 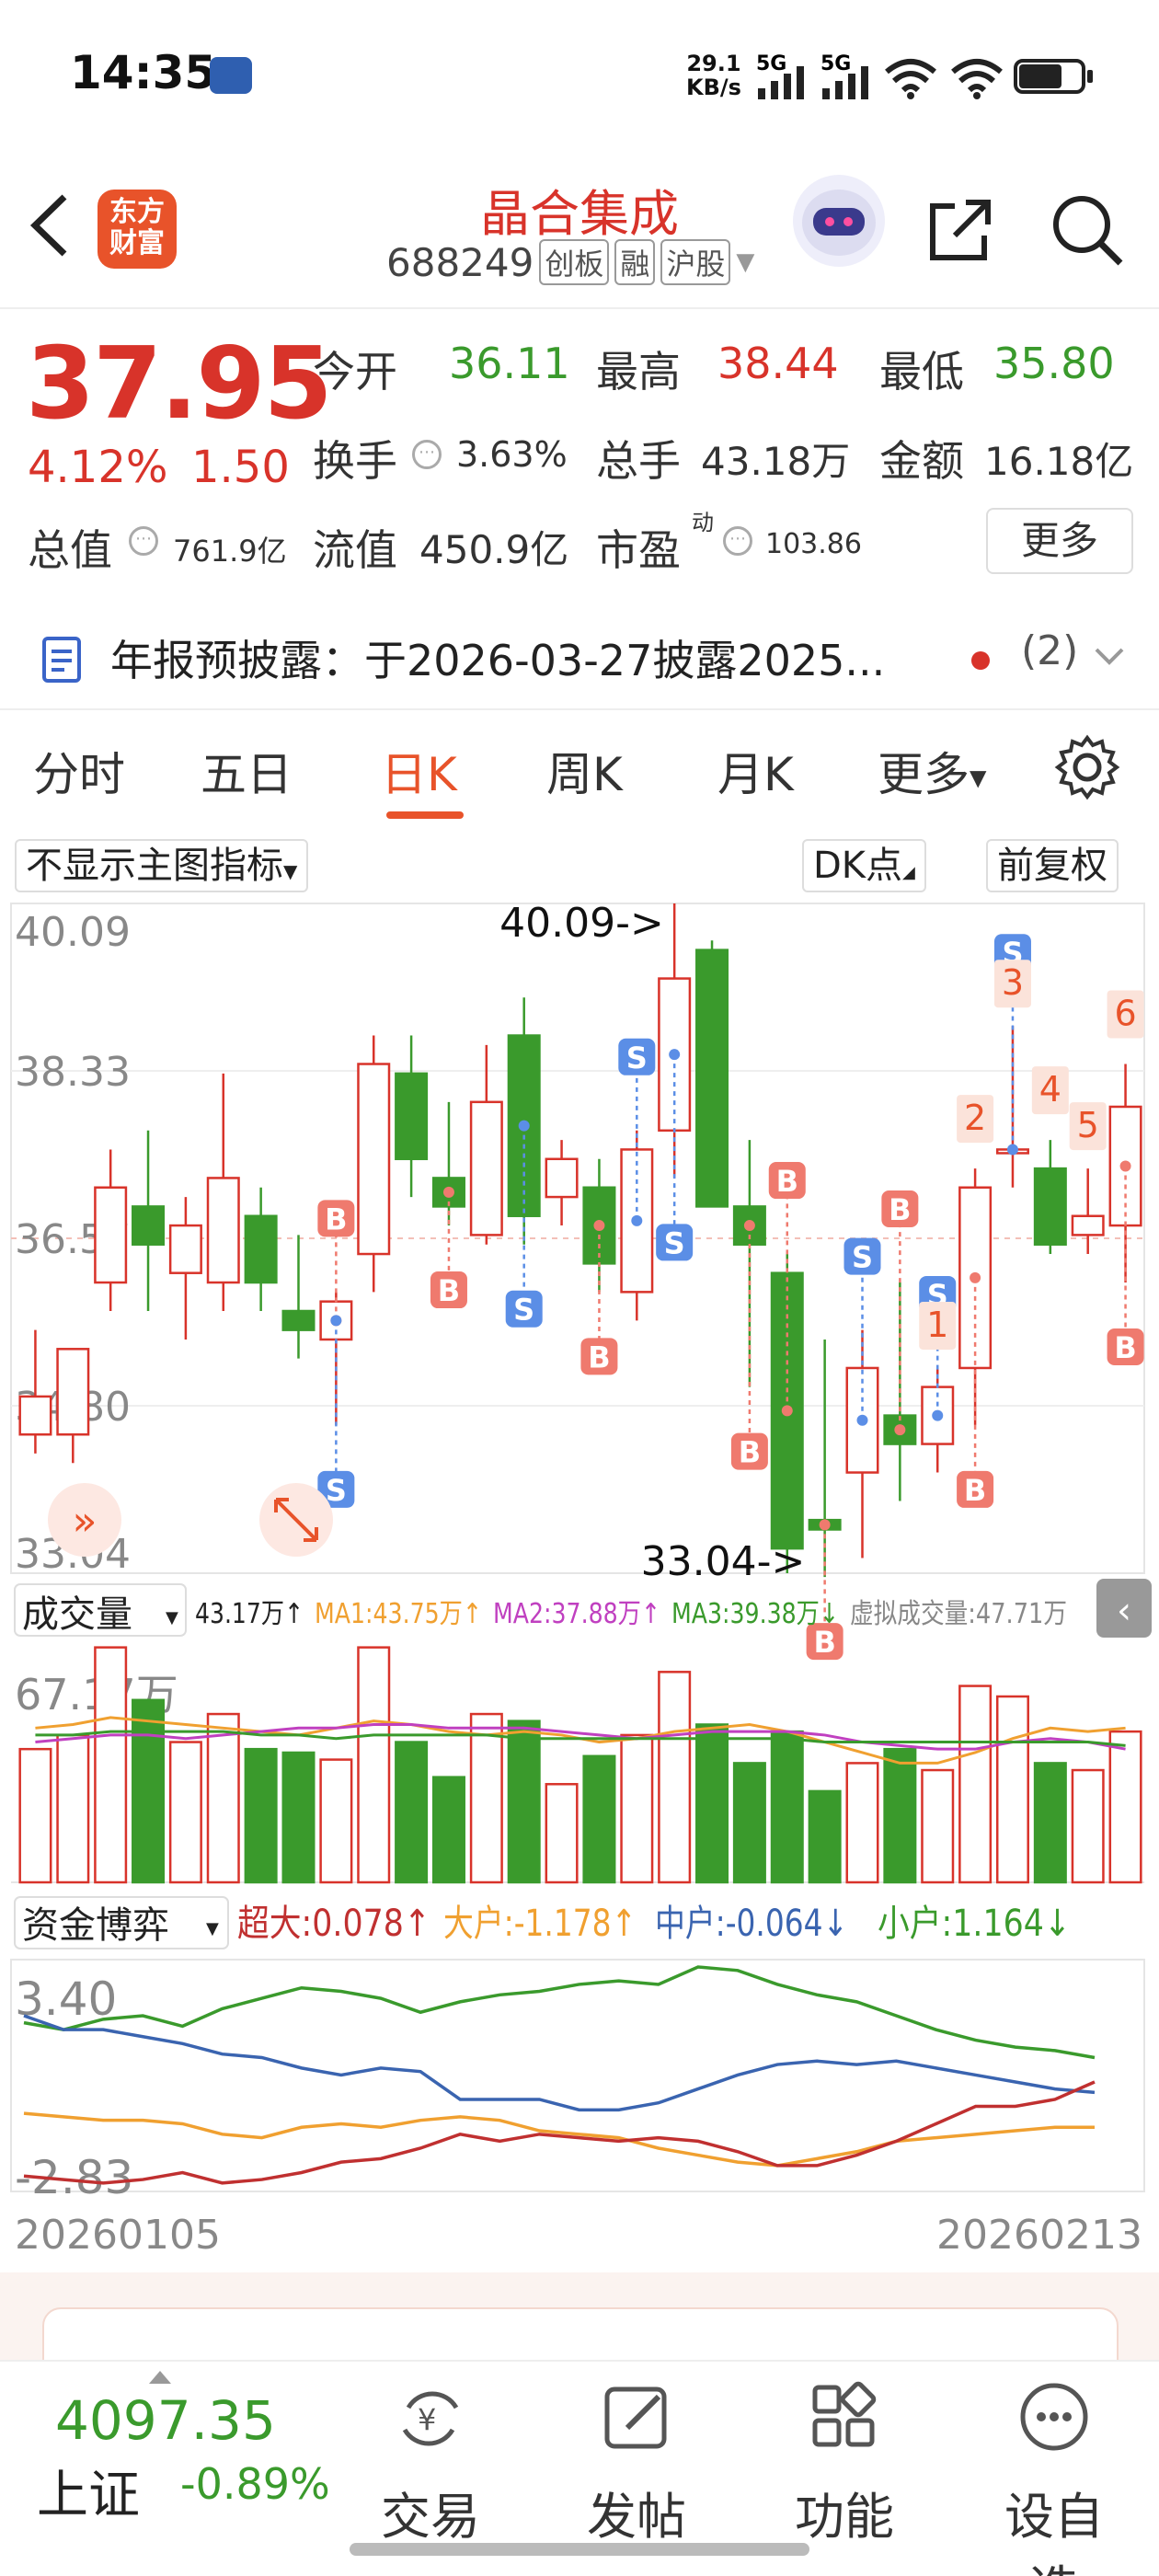 What do you see at coordinates (974, 1924) in the screenshot?
I see `flow-small: 小户:1.164↓` at bounding box center [974, 1924].